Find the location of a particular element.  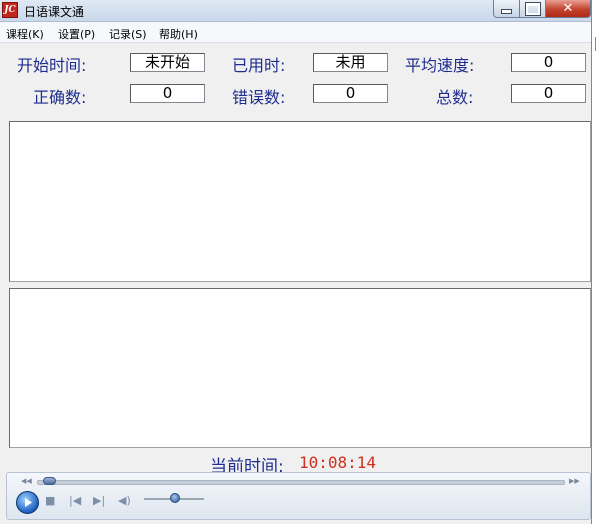

menu-settings: 设置(P) is located at coordinates (76, 34).